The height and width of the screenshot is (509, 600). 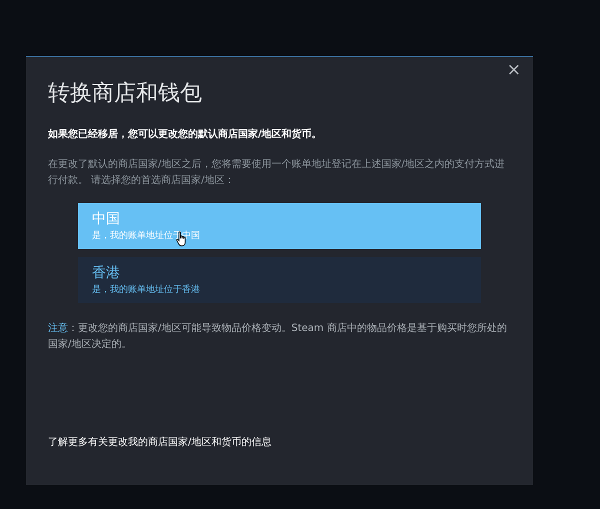 I want to click on note-text: 注意：更改您的商店国家/地区可能导致物品价格变动。Steam 商店中的物品价格是基于购买时您所处的国家/地区决定的。, so click(x=278, y=337).